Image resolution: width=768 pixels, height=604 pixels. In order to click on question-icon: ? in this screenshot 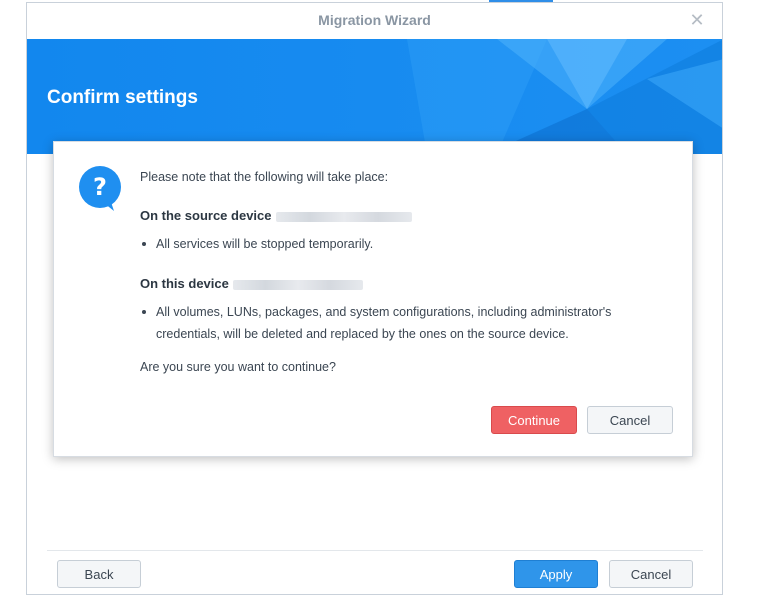, I will do `click(100, 188)`.